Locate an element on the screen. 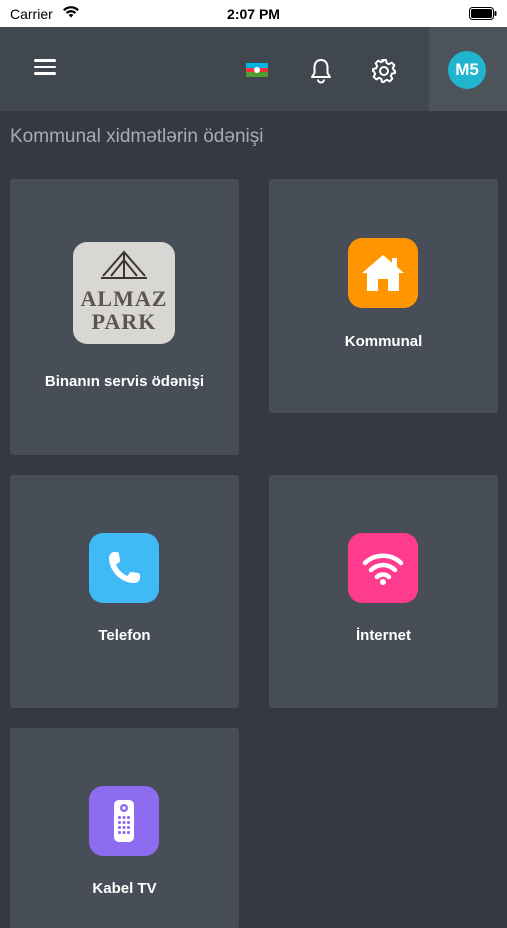  tile-label: Telefon is located at coordinates (124, 635).